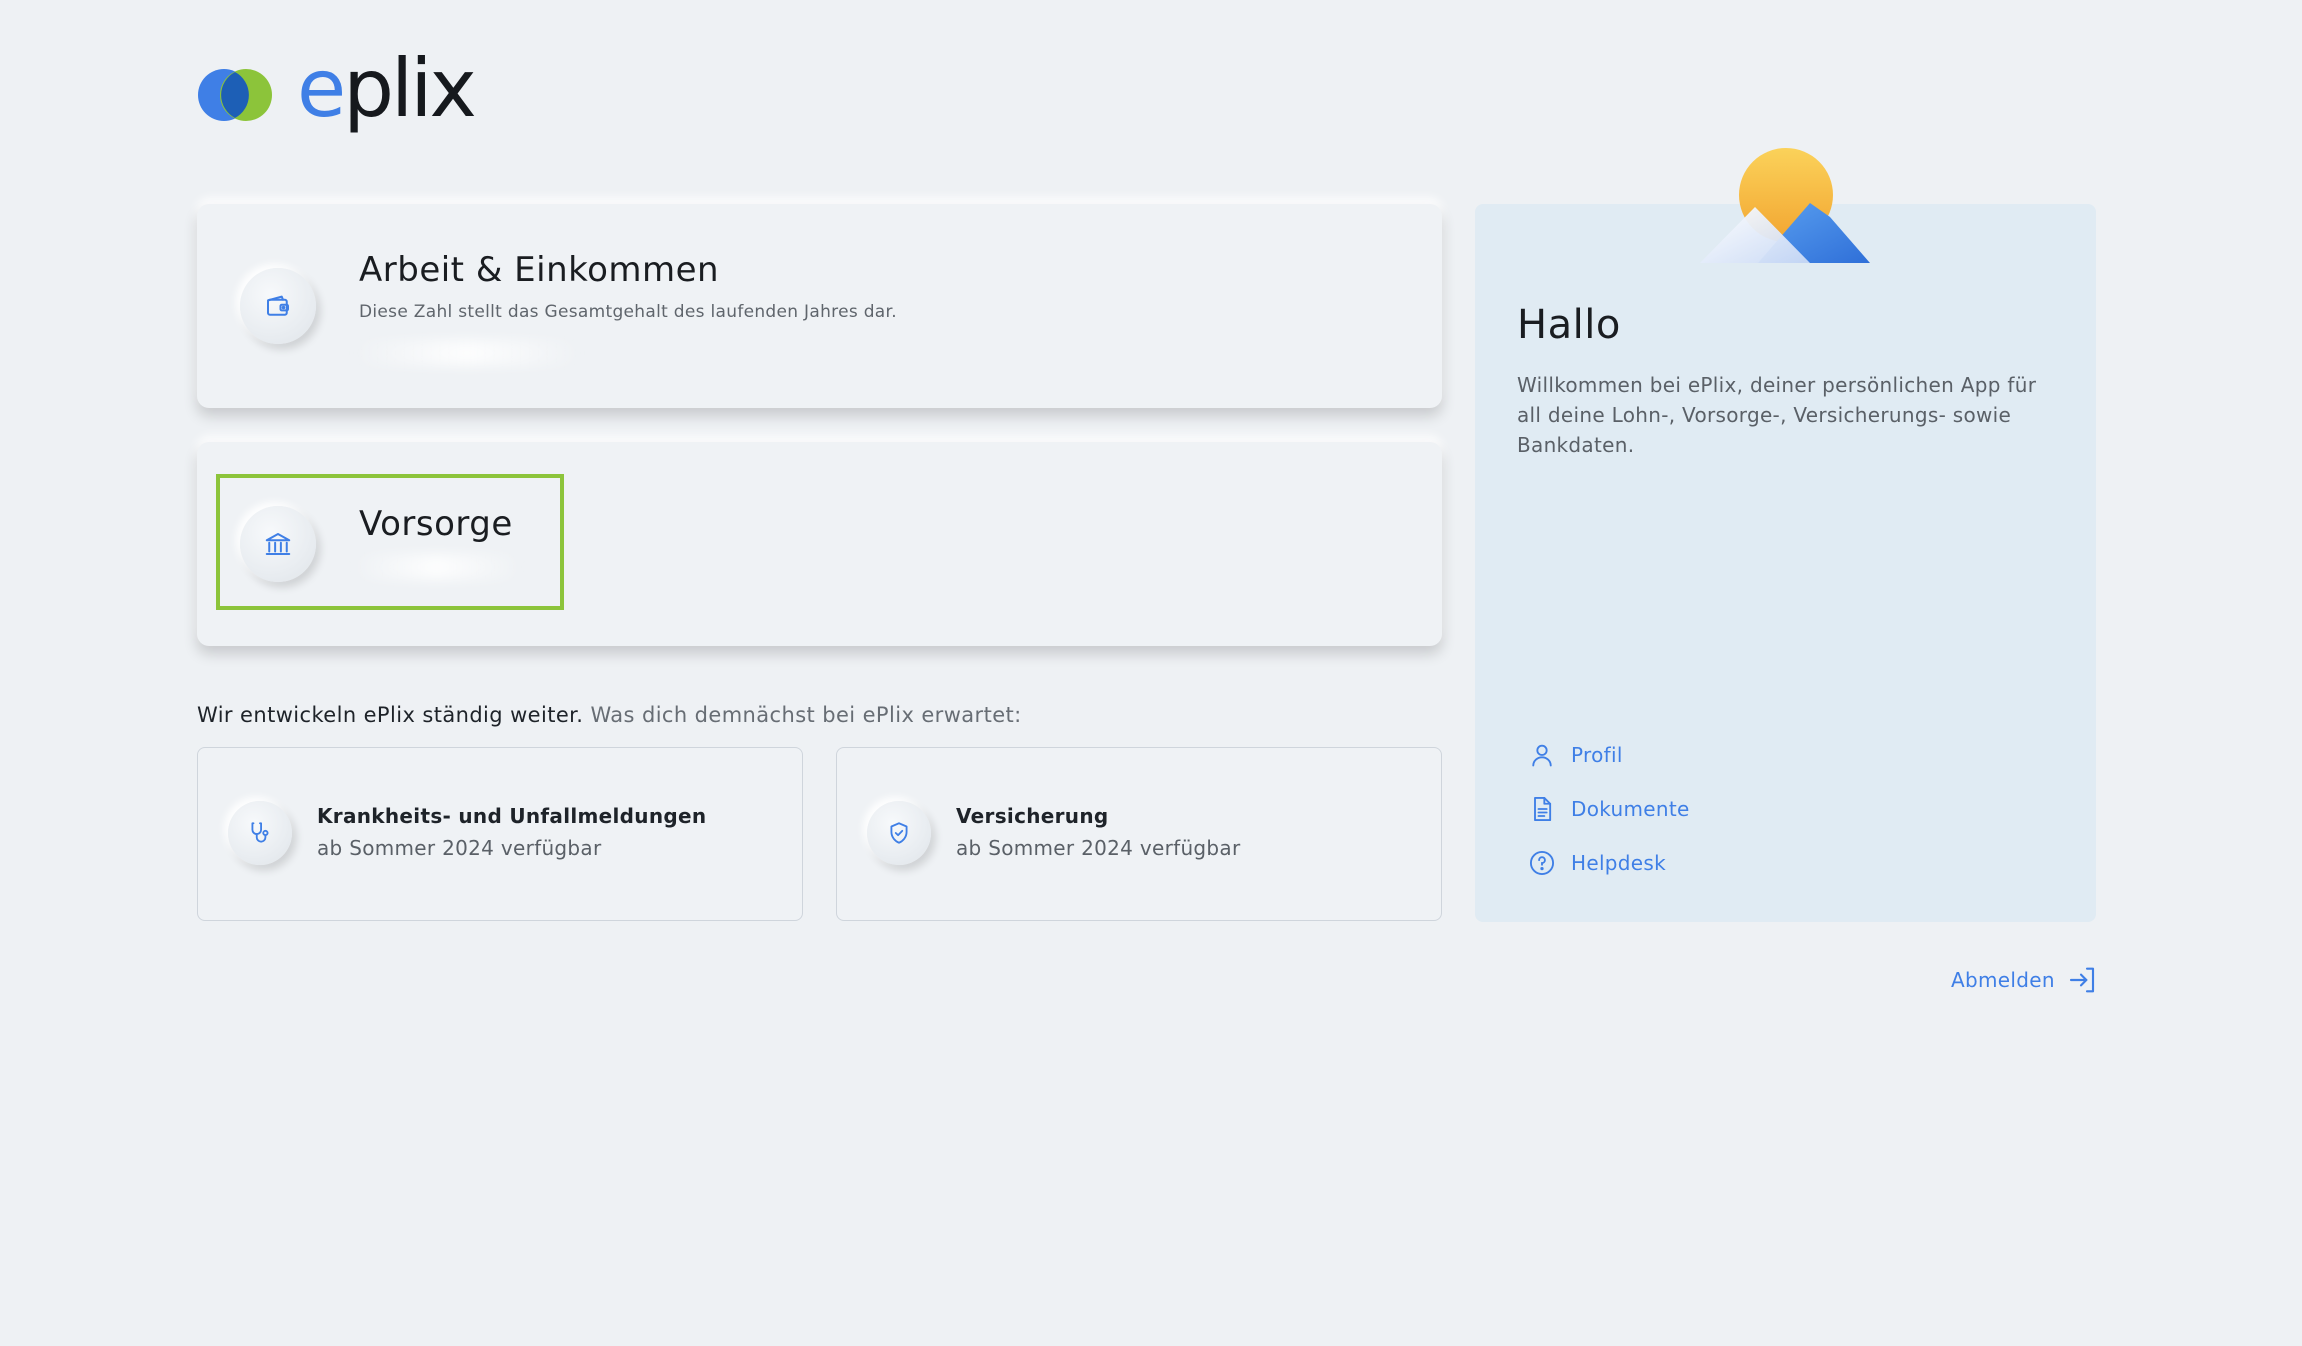 This screenshot has width=2302, height=1346. I want to click on link-label: Profil, so click(1597, 755).